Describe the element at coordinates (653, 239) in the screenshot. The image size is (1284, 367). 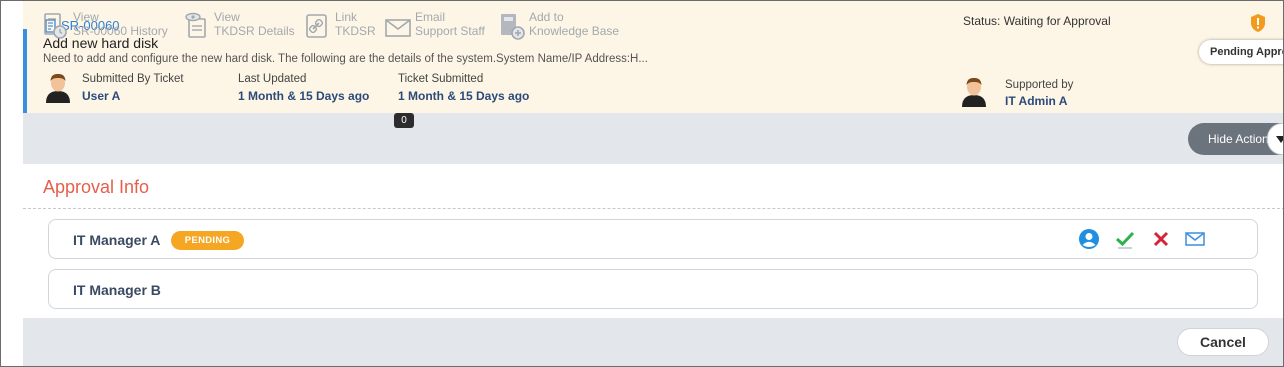
I see `approver-row: IT Manager A PENDING` at that location.